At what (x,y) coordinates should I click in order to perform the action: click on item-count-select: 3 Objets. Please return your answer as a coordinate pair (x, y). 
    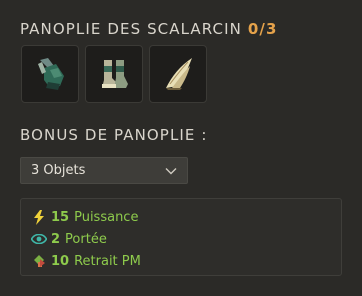
    Looking at the image, I should click on (104, 170).